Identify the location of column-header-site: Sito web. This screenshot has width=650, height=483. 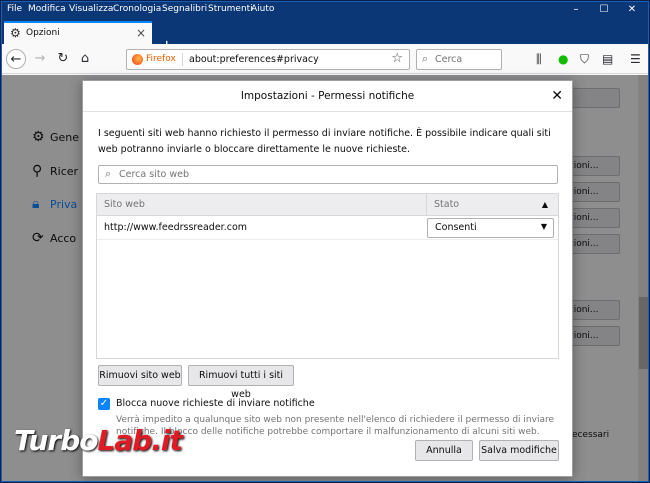
(262, 205).